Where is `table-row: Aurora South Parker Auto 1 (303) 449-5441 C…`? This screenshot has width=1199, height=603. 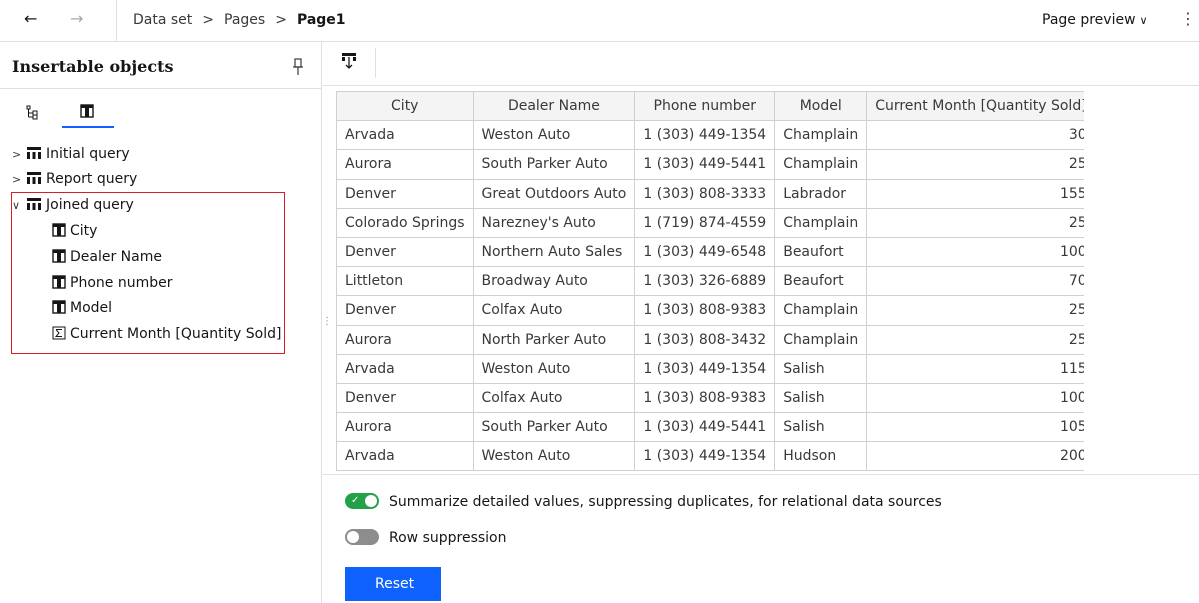 table-row: Aurora South Parker Auto 1 (303) 449-5441 C… is located at coordinates (710, 164).